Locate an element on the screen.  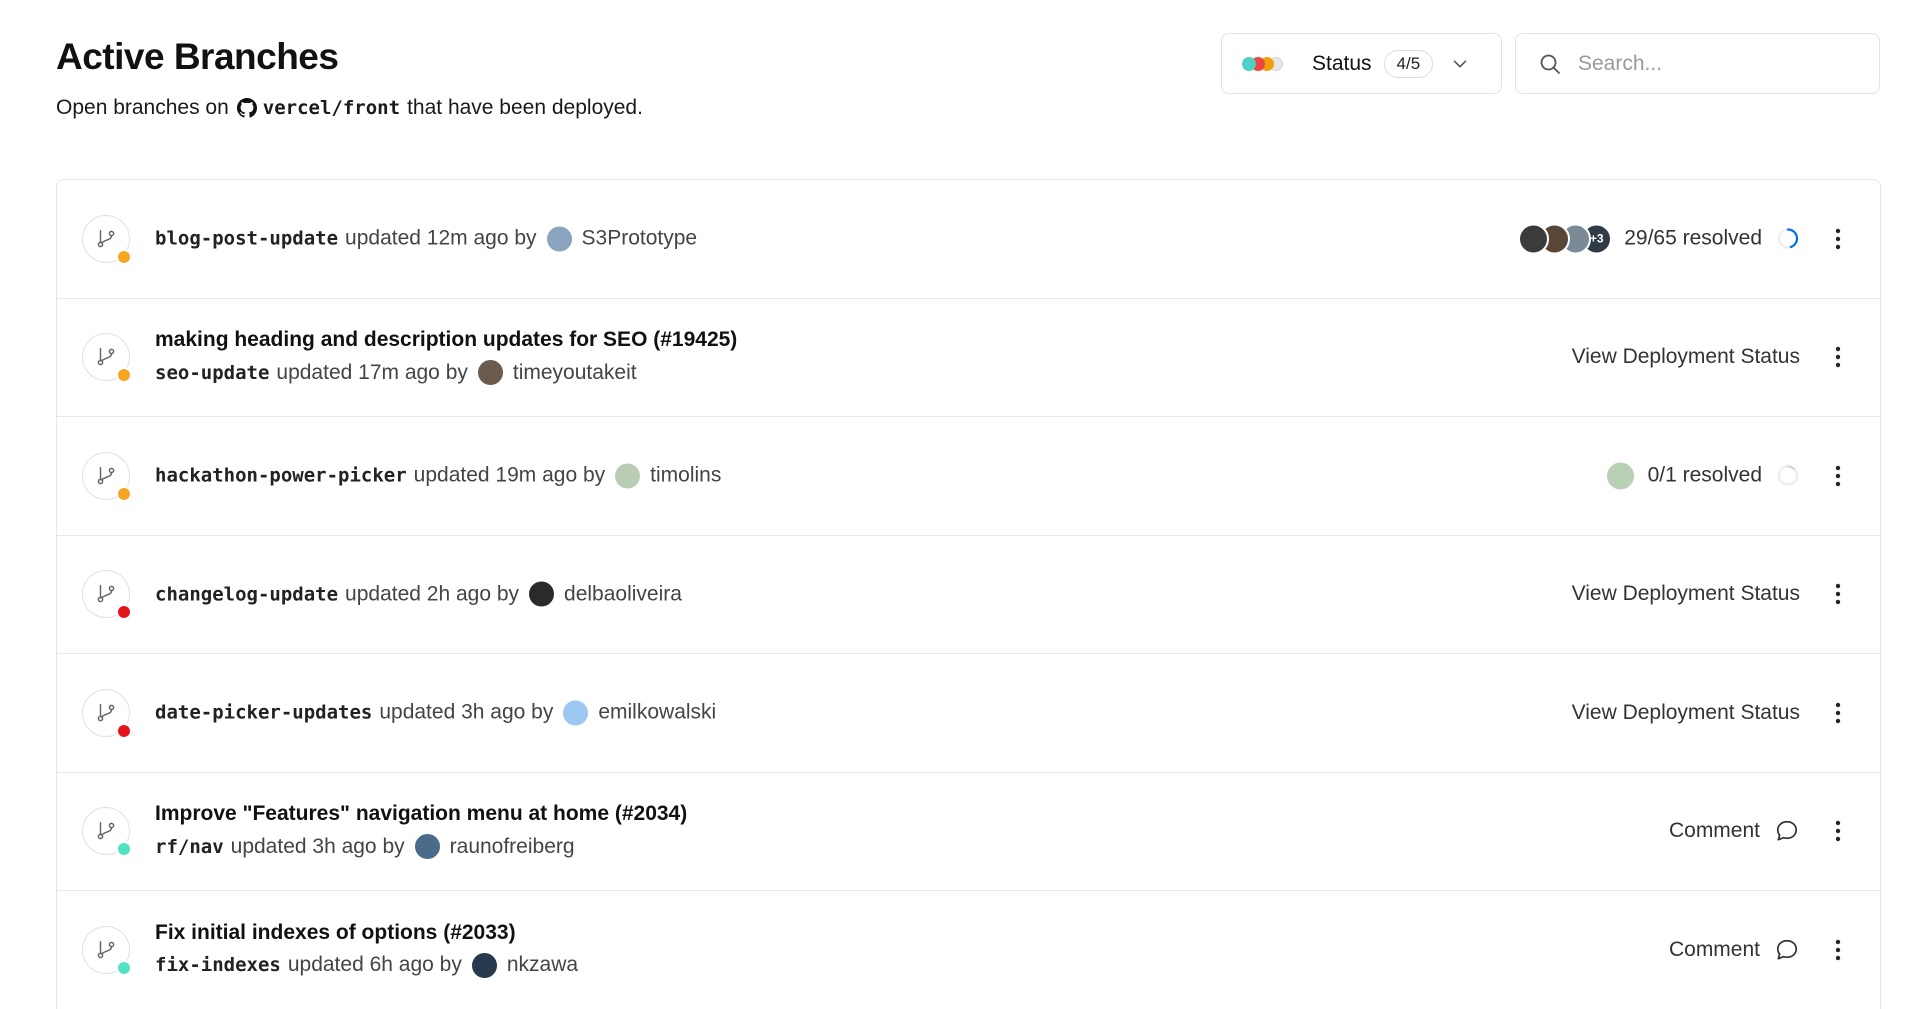
reviewer-avatars: +3 is located at coordinates (1565, 239).